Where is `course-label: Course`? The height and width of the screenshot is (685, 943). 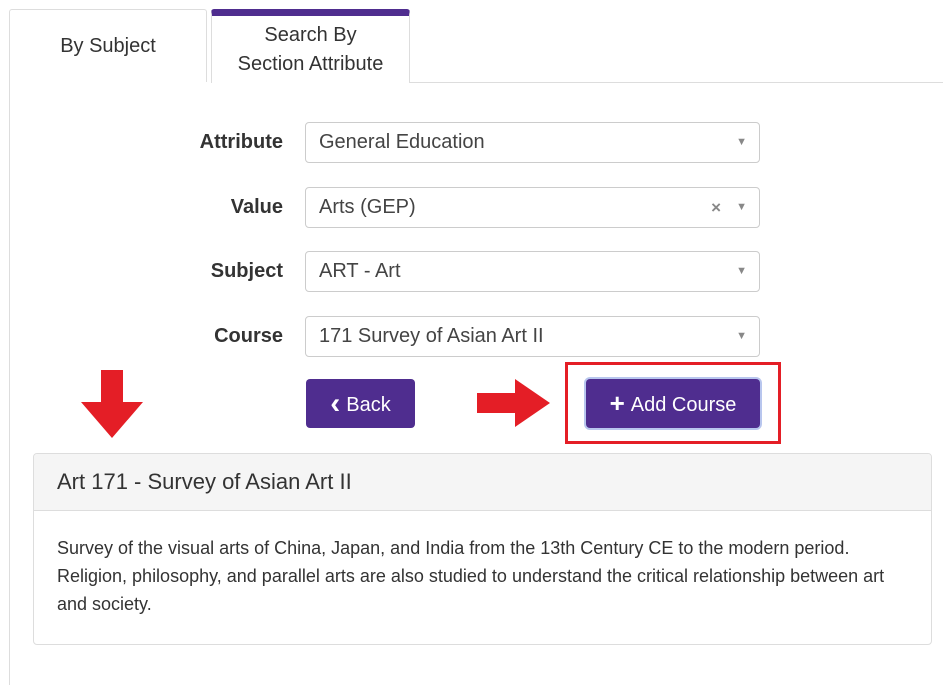
course-label: Course is located at coordinates (248, 336).